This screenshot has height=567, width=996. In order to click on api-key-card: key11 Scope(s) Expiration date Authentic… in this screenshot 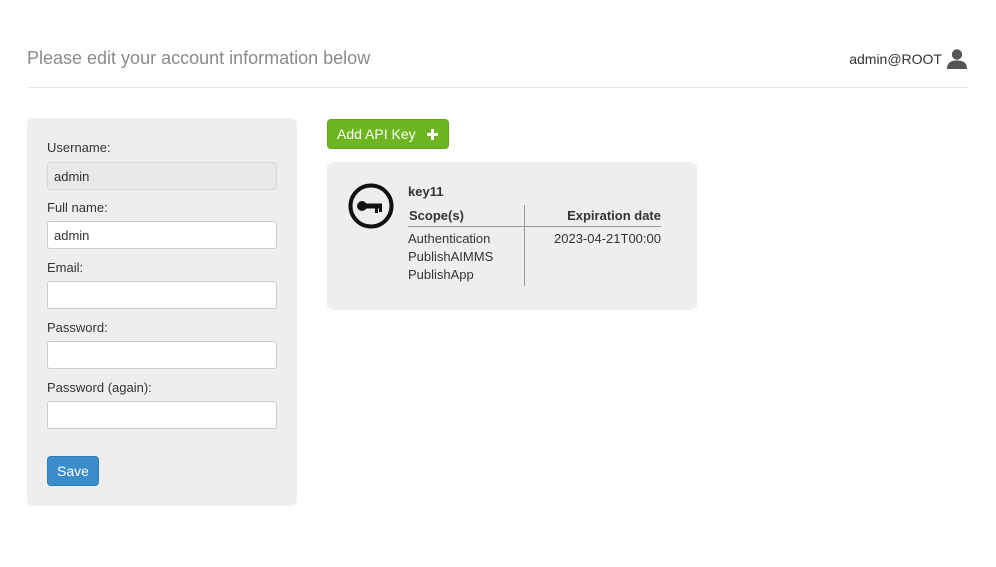, I will do `click(512, 236)`.